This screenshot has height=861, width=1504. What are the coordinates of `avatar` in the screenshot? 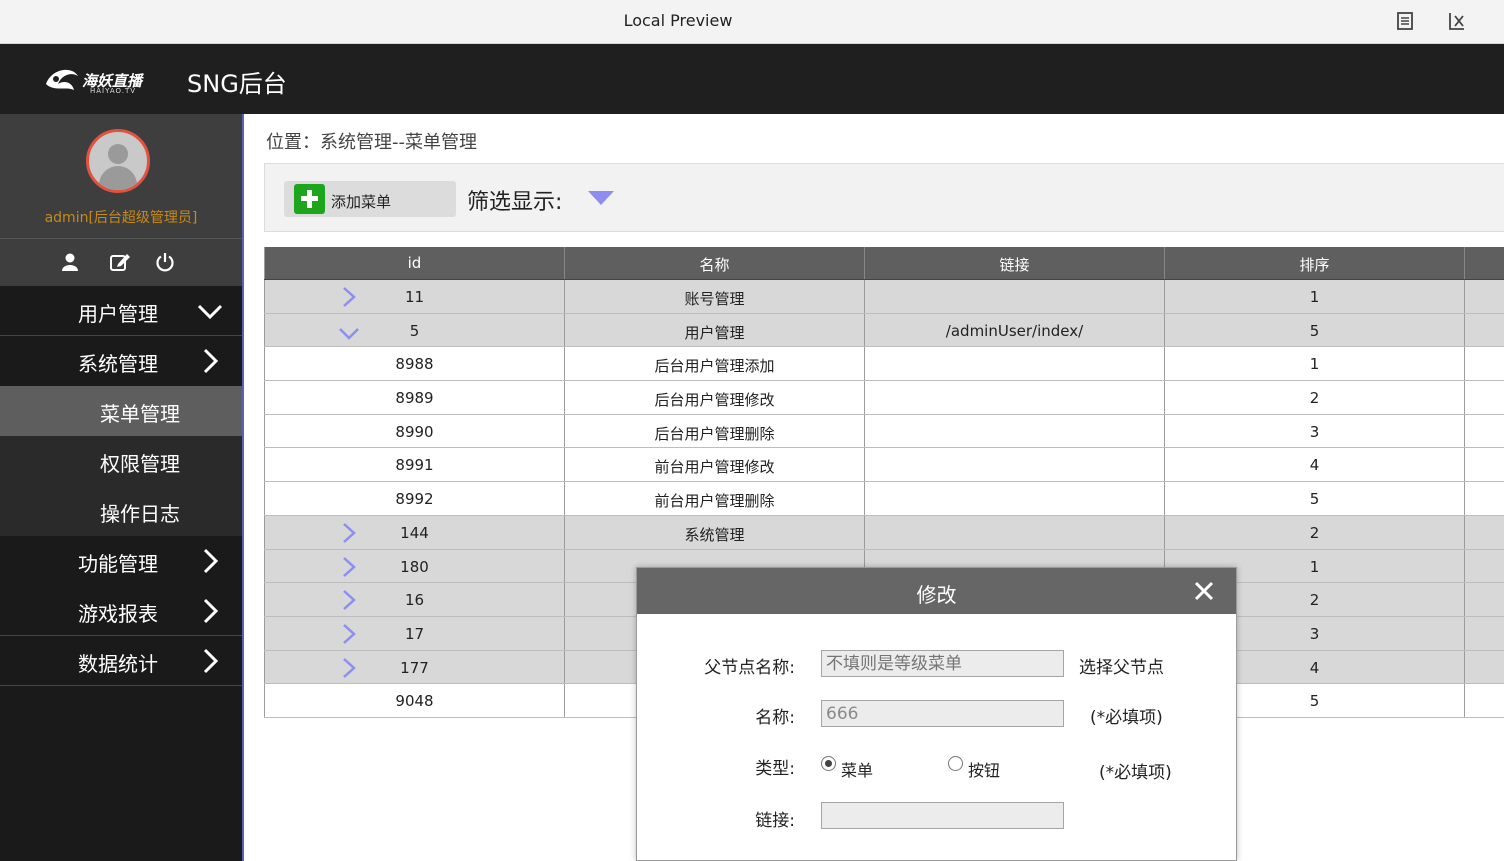 It's located at (118, 161).